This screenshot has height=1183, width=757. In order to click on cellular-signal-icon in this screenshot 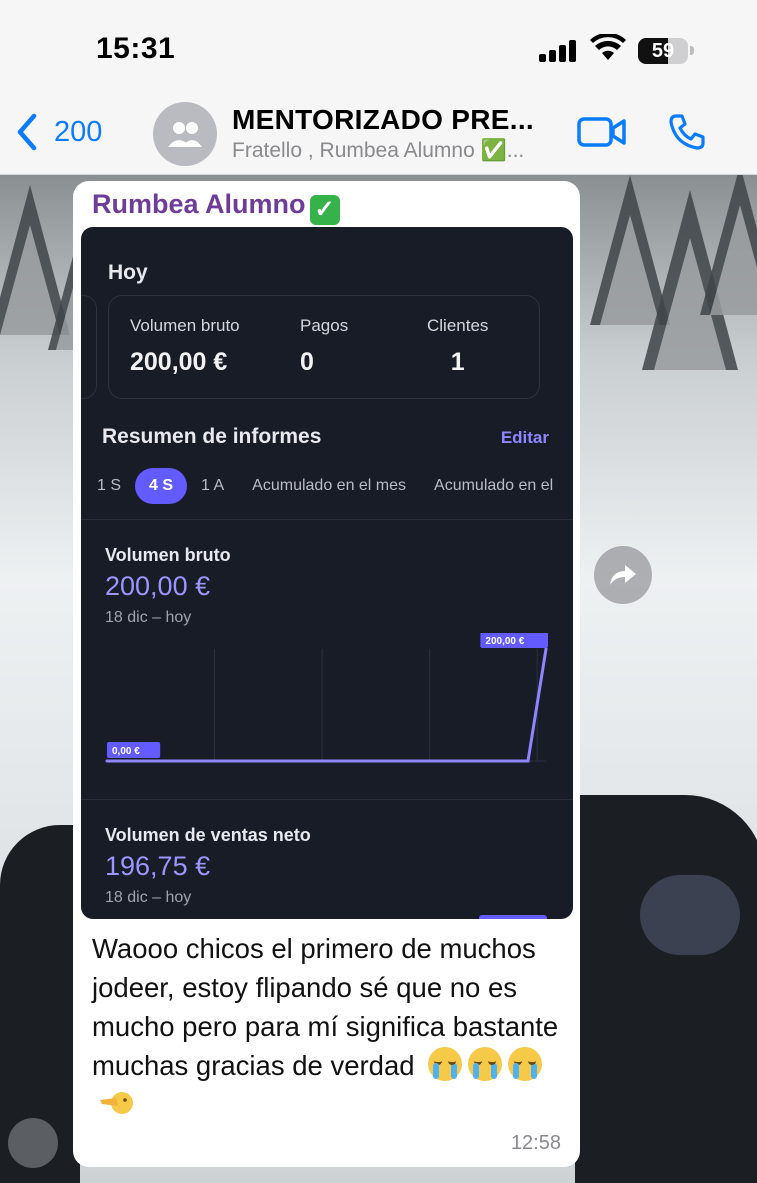, I will do `click(559, 51)`.